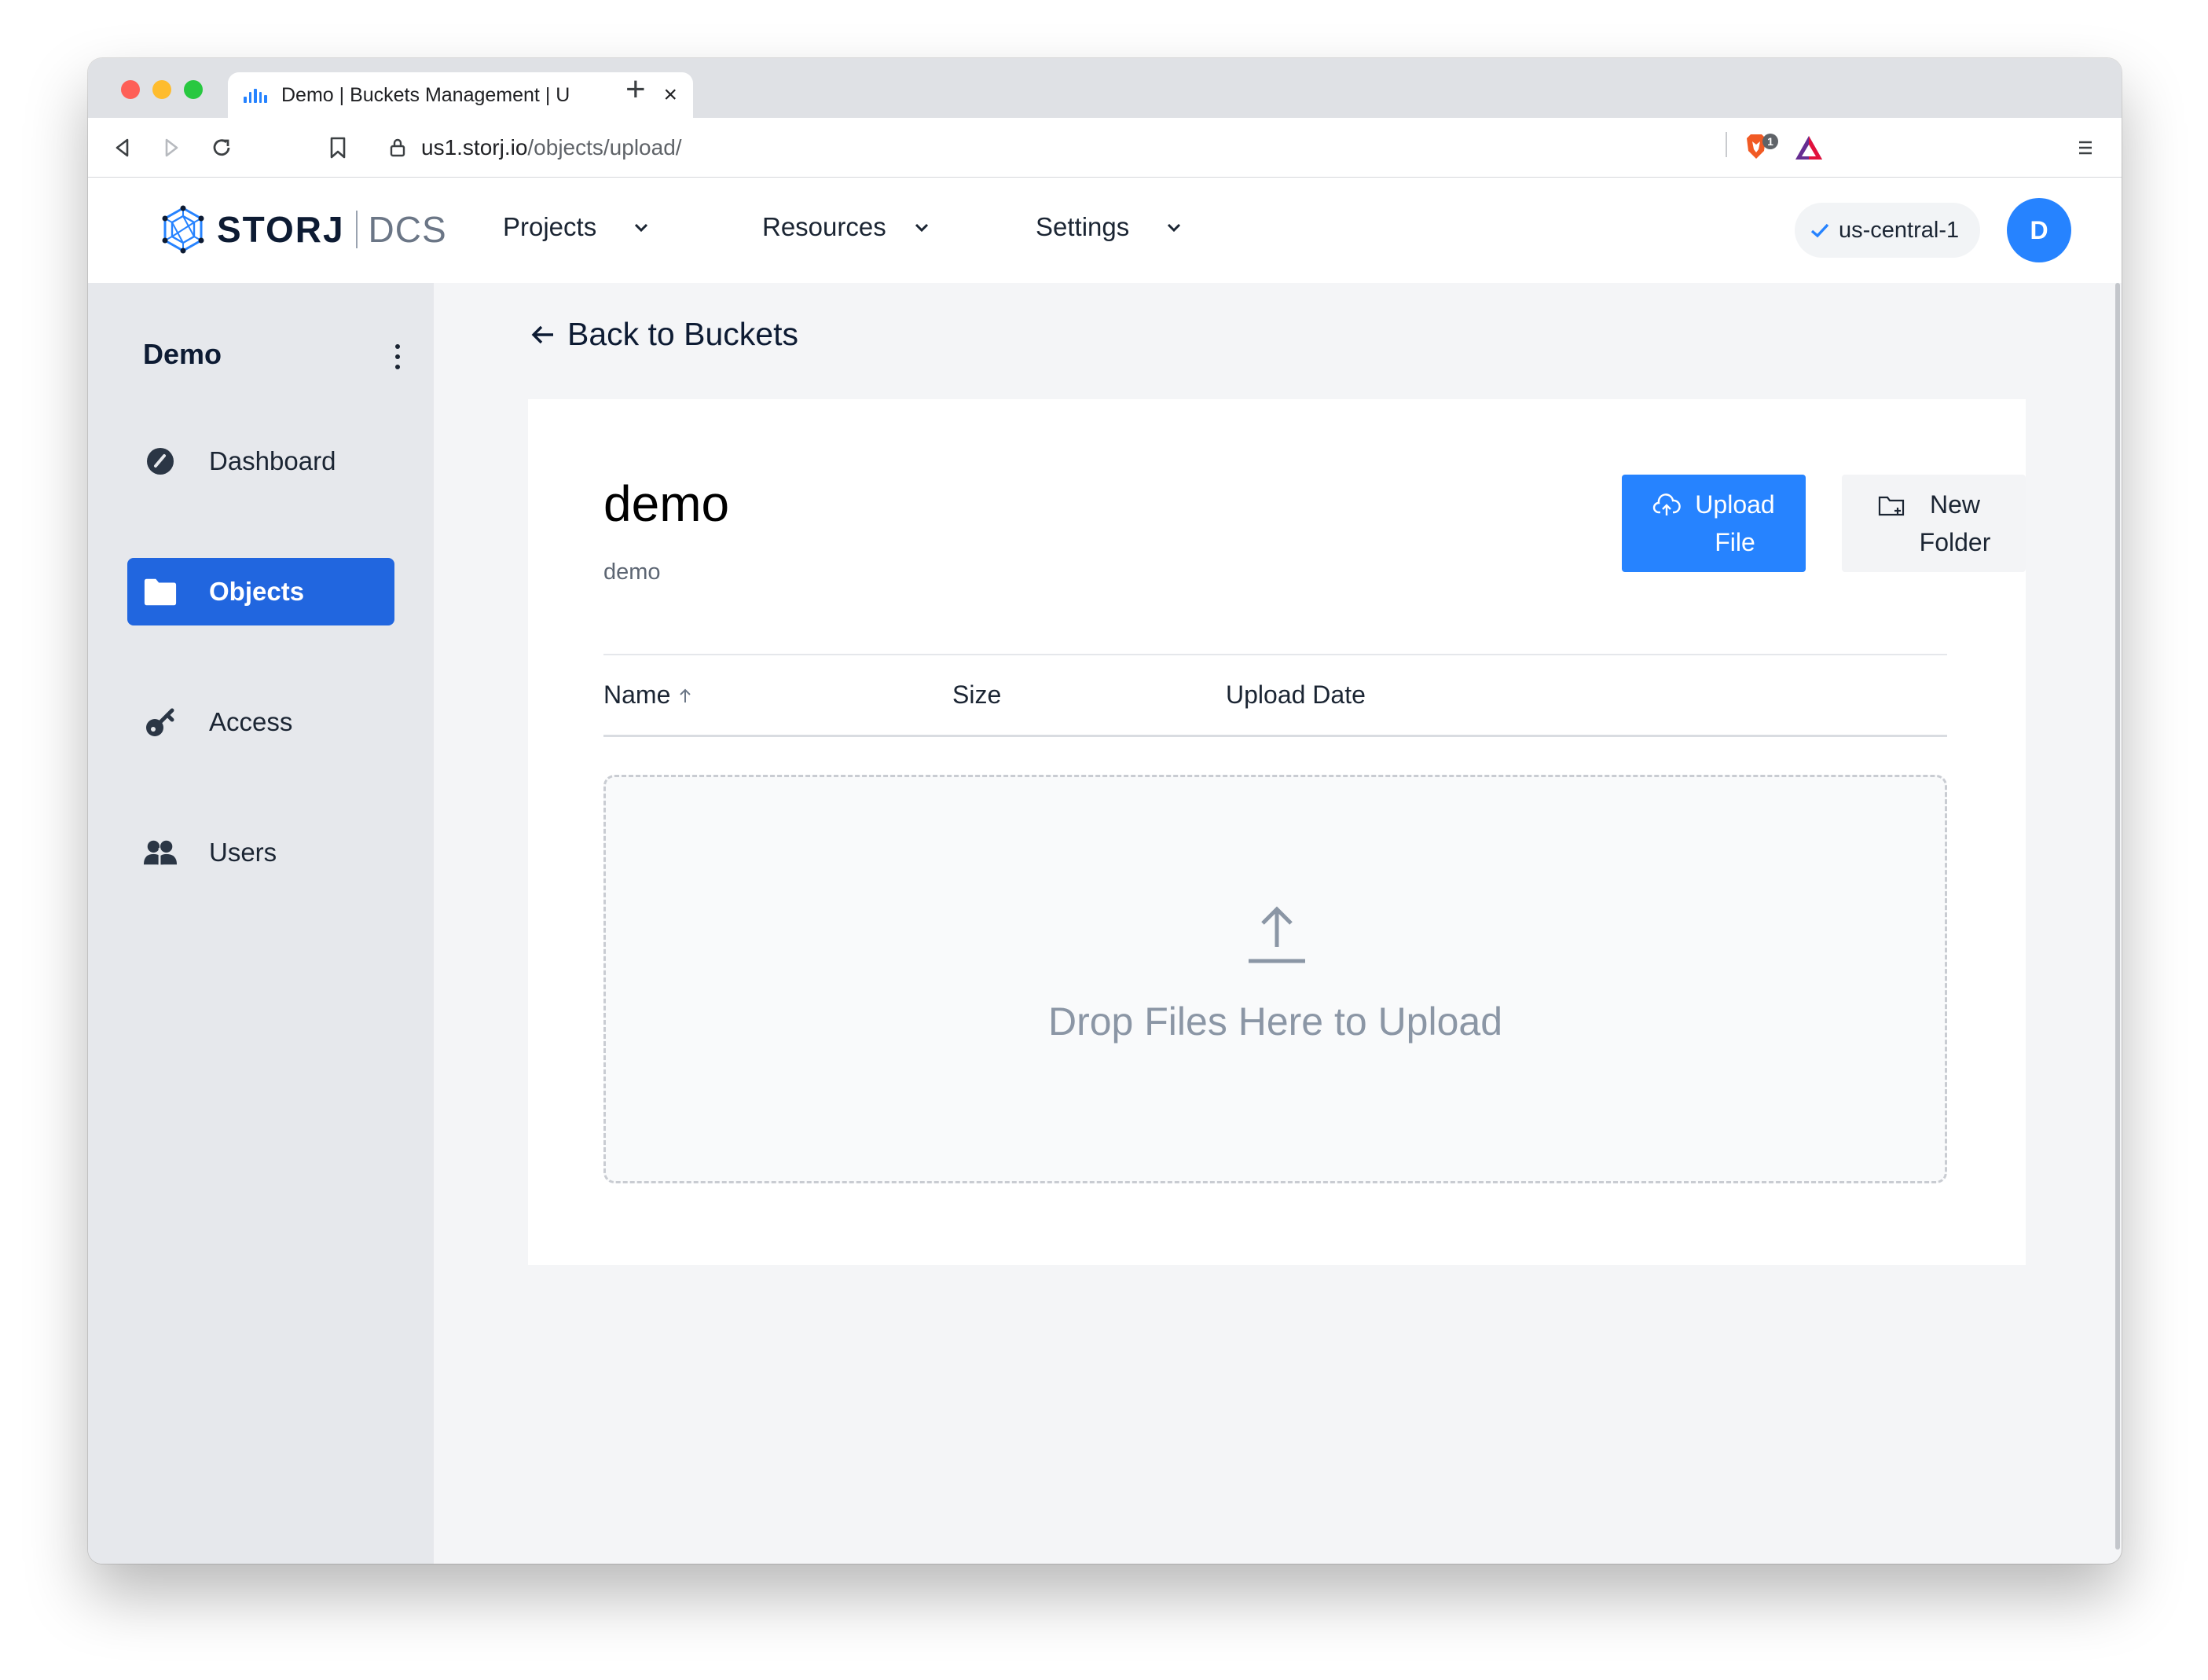  I want to click on nav-resources: Resources, so click(847, 227).